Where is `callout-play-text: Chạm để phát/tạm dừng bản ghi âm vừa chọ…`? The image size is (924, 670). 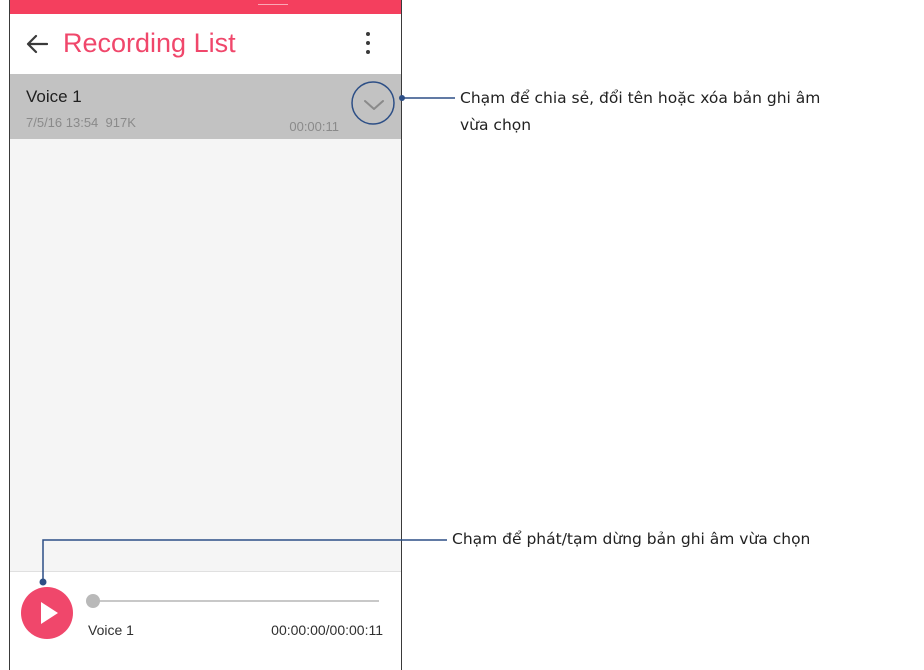
callout-play-text: Chạm để phát/tạm dừng bản ghi âm vừa chọ… is located at coordinates (631, 539).